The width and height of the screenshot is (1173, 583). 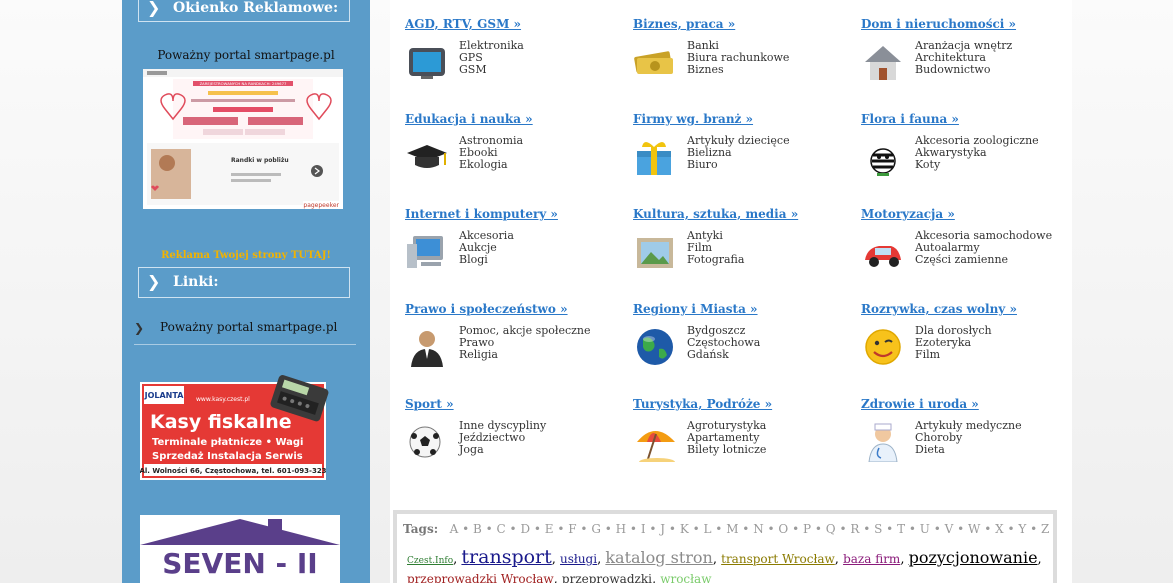 I want to click on category-link: Turystyka, Podróże », so click(x=702, y=404).